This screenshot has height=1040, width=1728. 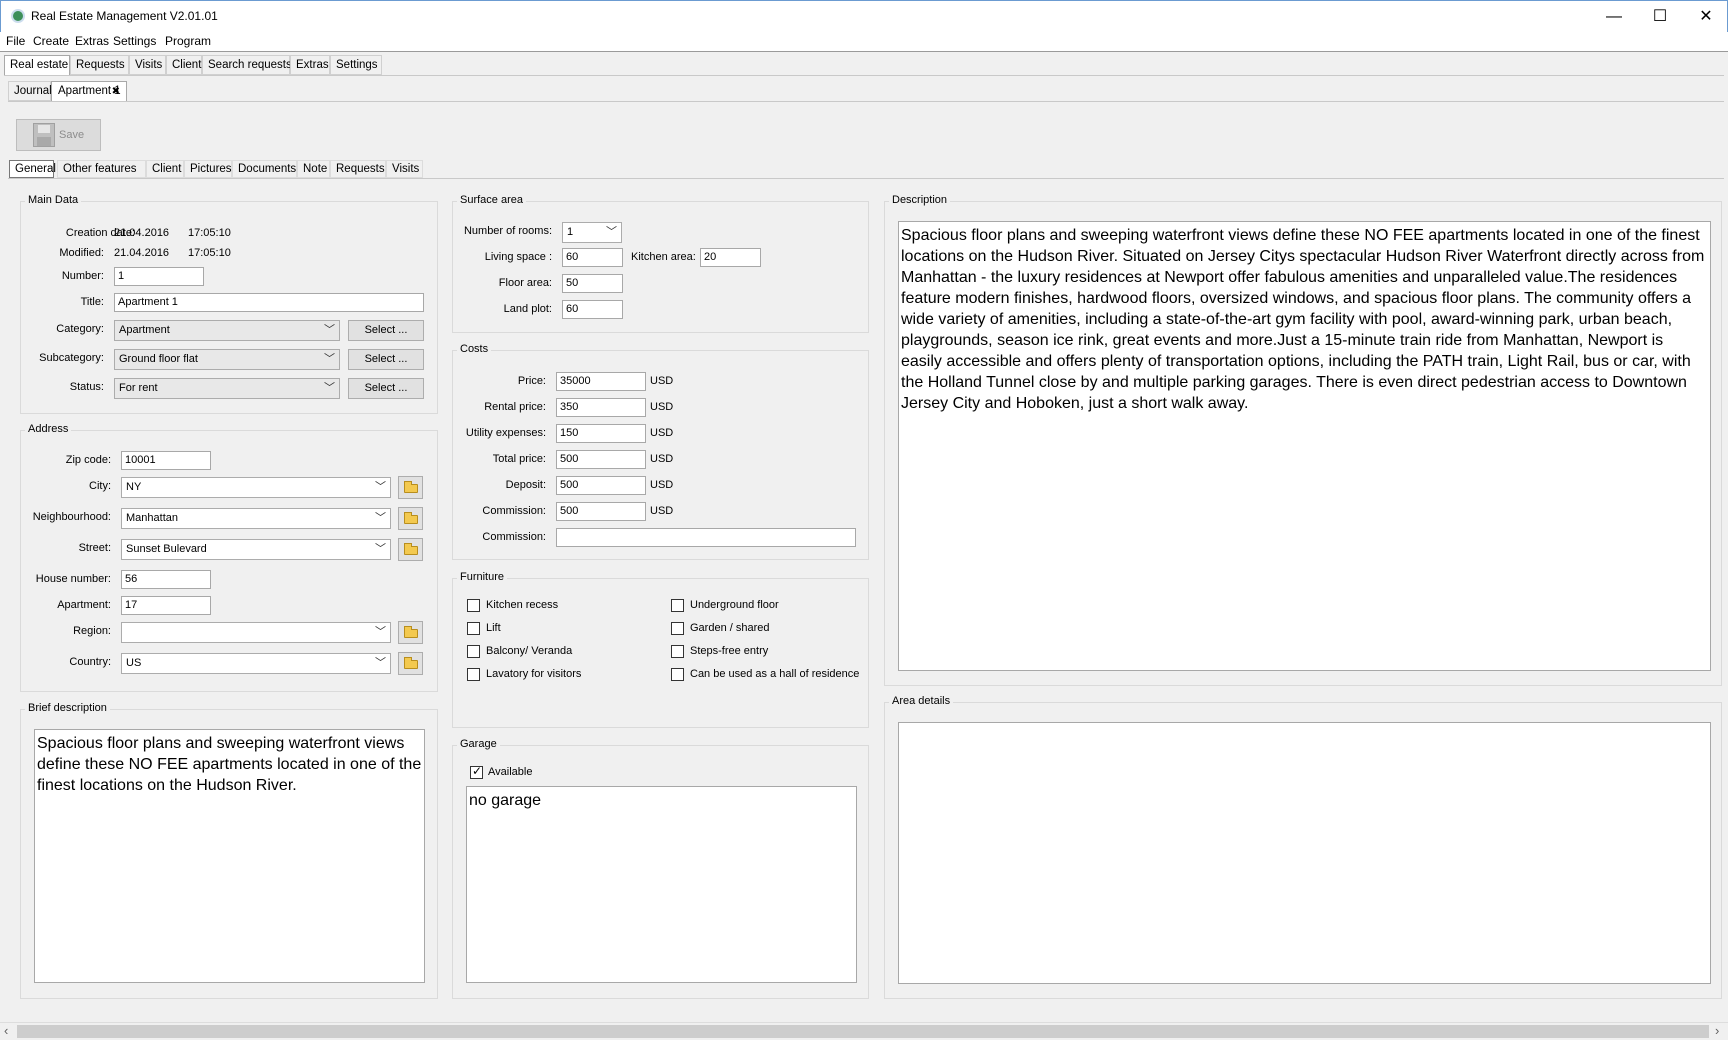 What do you see at coordinates (1614, 16) in the screenshot?
I see `minimize-button: —` at bounding box center [1614, 16].